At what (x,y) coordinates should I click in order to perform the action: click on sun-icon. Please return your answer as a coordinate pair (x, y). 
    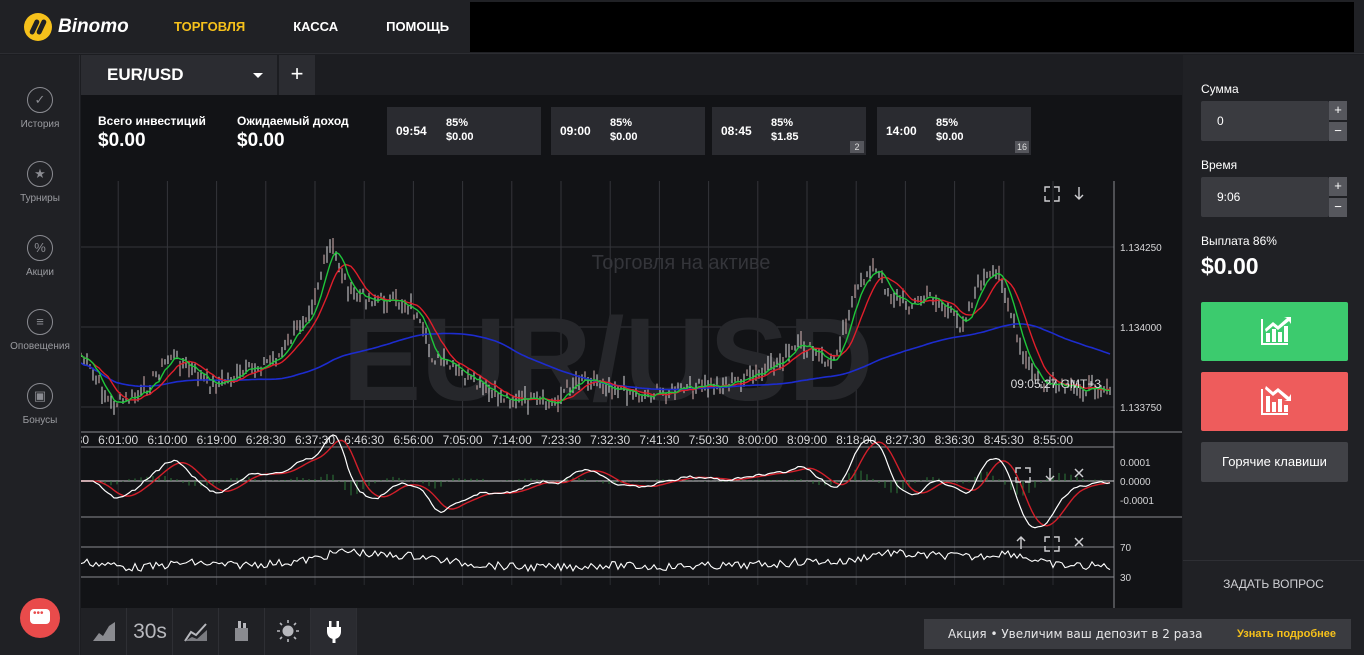
    Looking at the image, I should click on (288, 631).